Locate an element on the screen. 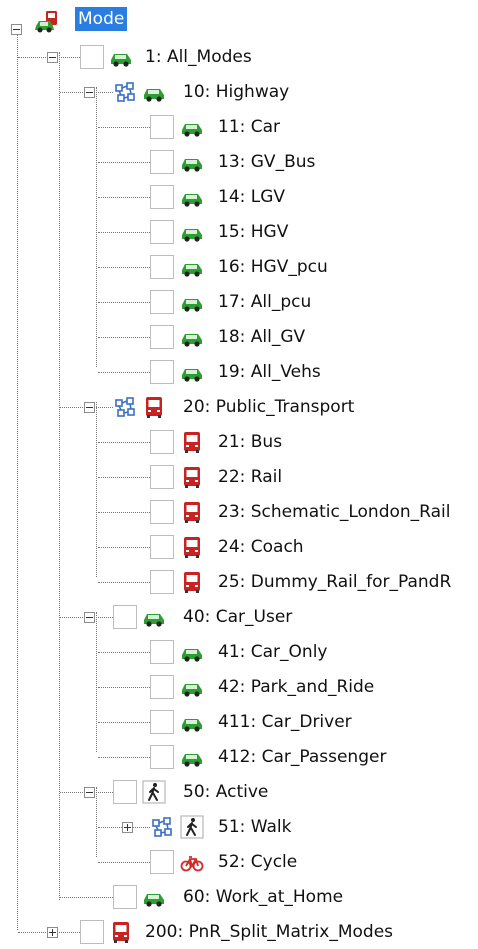 The image size is (478, 949). tree-item: 20: Public_Transport is located at coordinates (239, 407).